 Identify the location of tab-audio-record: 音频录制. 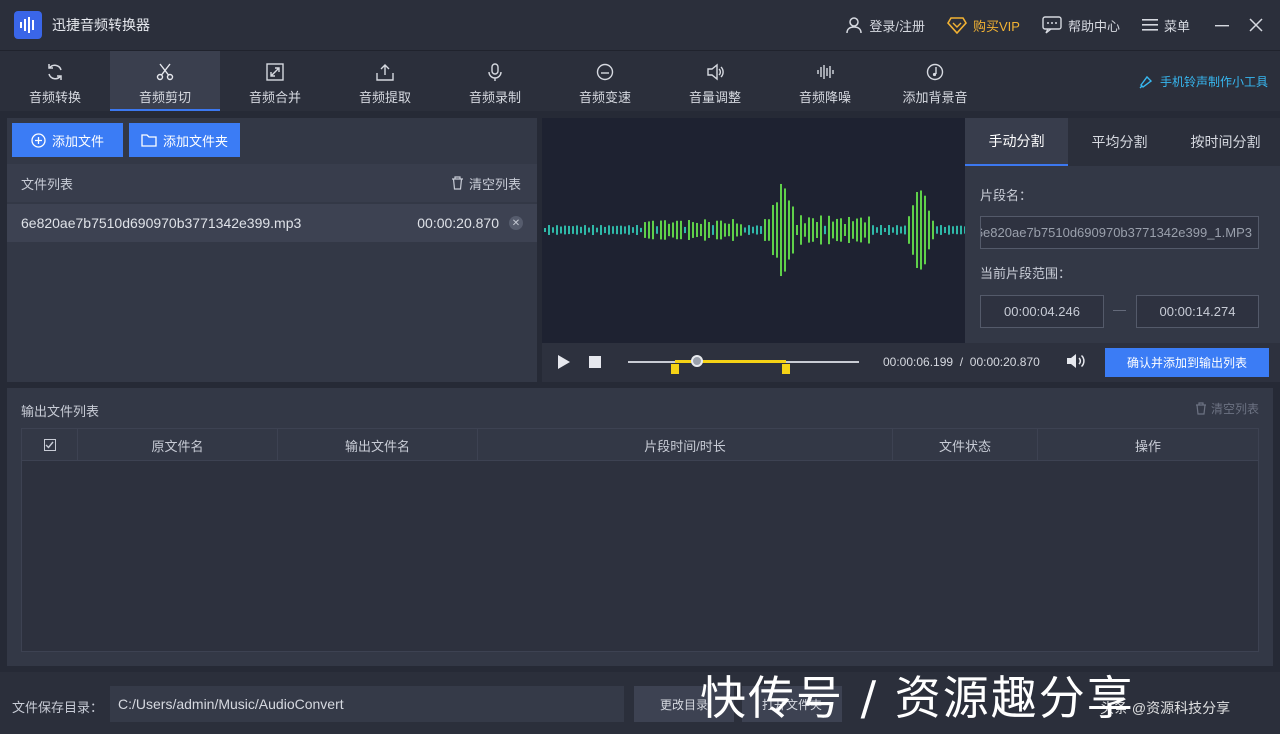
(495, 81).